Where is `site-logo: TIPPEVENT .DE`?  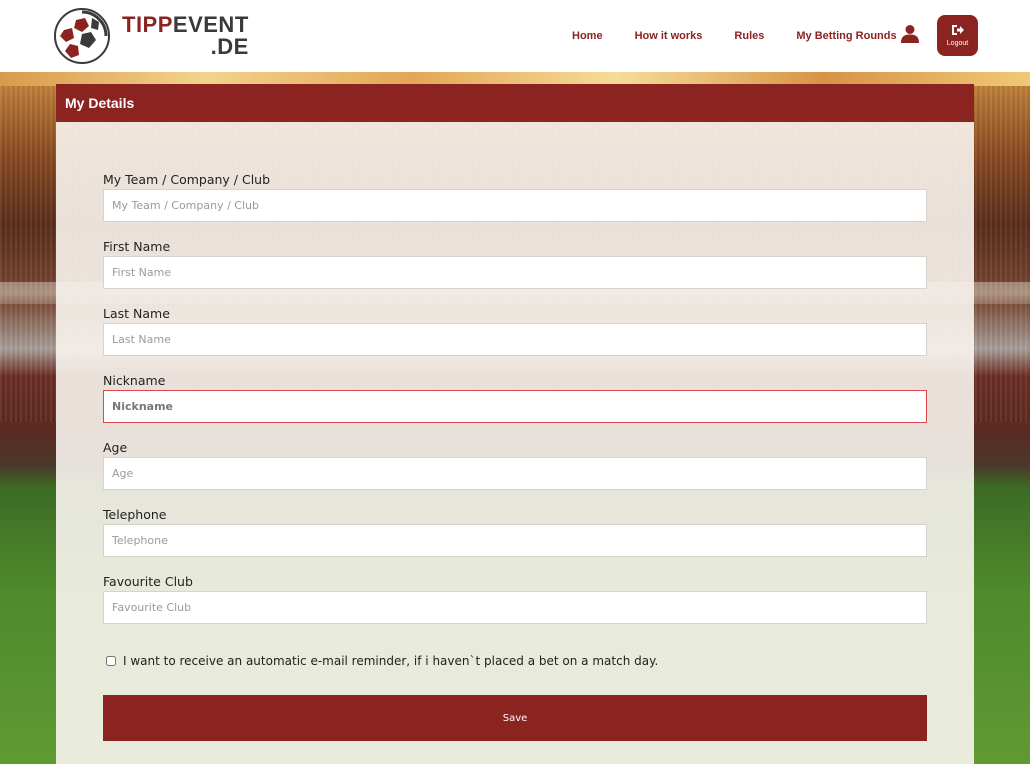
site-logo: TIPPEVENT .DE is located at coordinates (162, 36).